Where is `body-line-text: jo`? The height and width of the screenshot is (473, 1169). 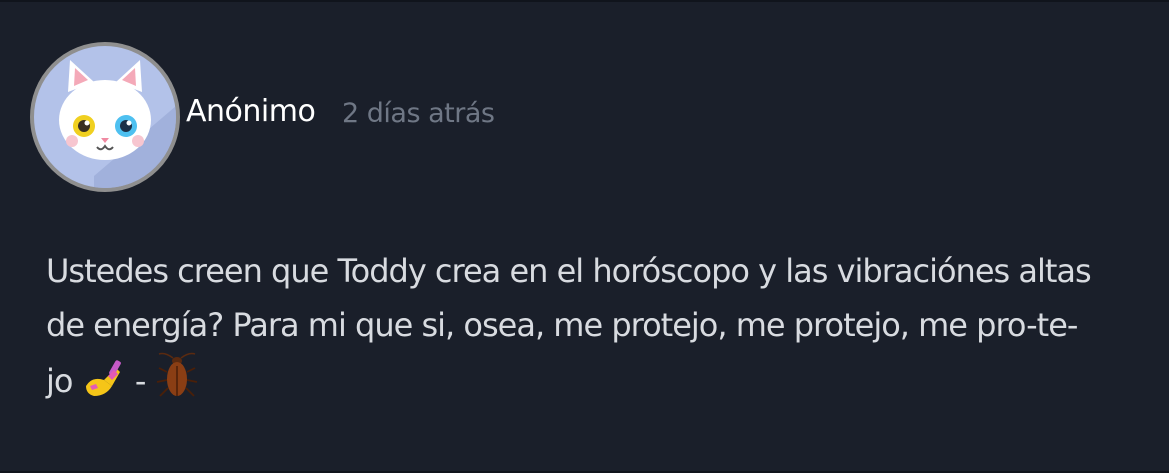 body-line-text: jo is located at coordinates (59, 381).